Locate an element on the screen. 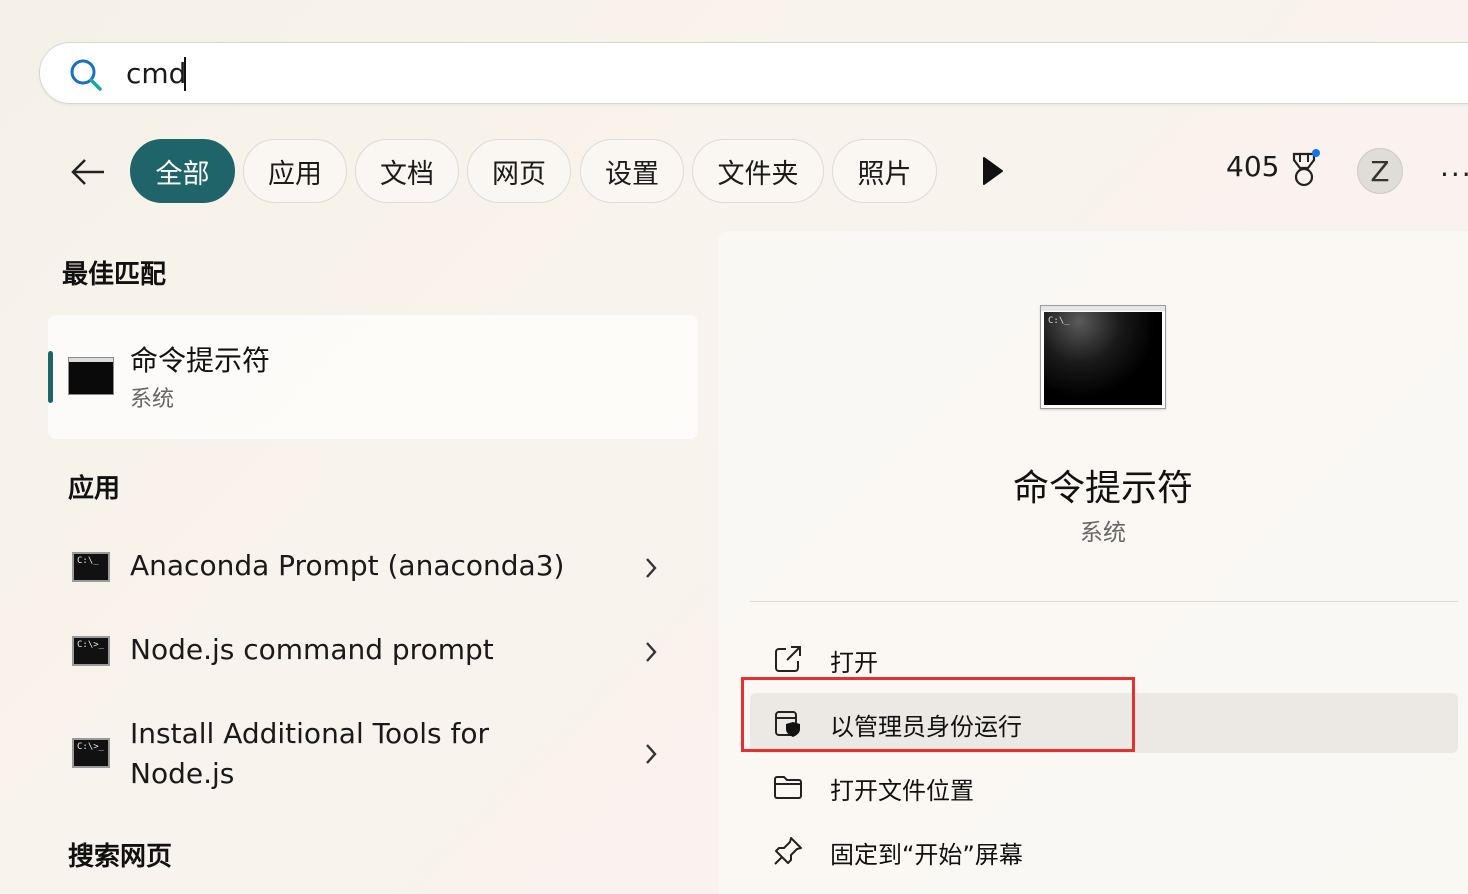 This screenshot has height=894, width=1468. search-web-heading: 搜索网页 is located at coordinates (120, 857).